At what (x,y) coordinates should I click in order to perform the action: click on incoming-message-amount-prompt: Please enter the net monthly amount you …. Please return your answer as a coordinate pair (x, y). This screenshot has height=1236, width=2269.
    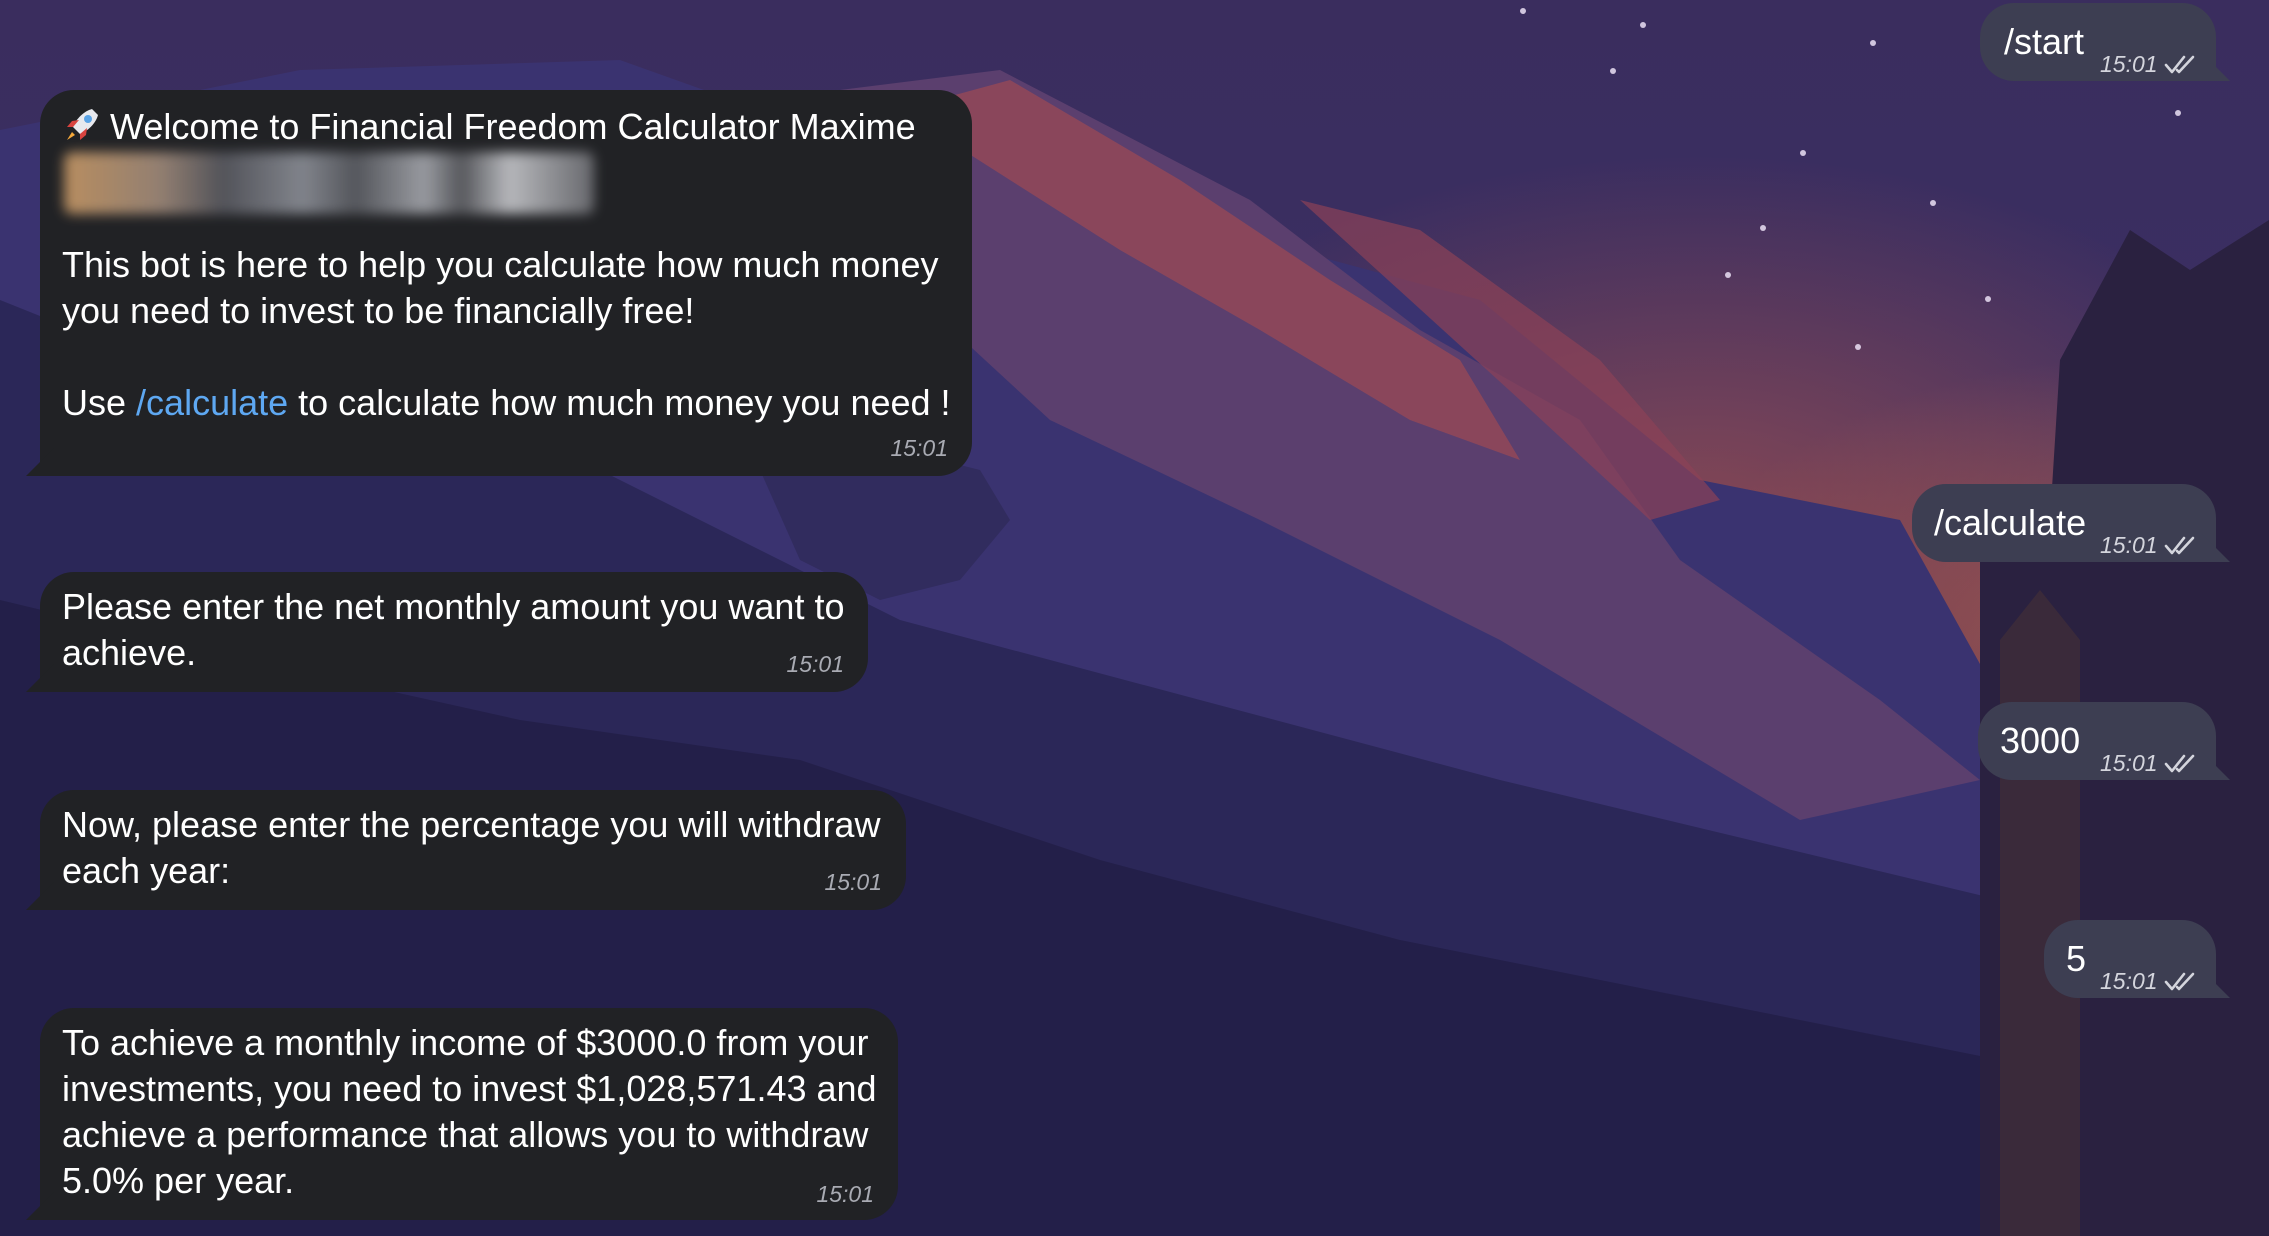
    Looking at the image, I should click on (454, 632).